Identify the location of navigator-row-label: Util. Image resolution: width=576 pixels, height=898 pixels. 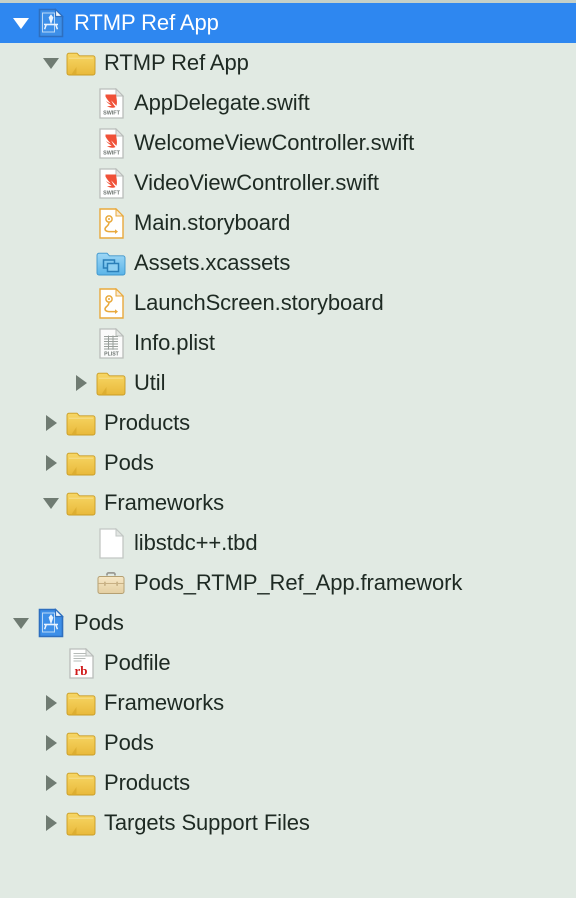
(150, 382).